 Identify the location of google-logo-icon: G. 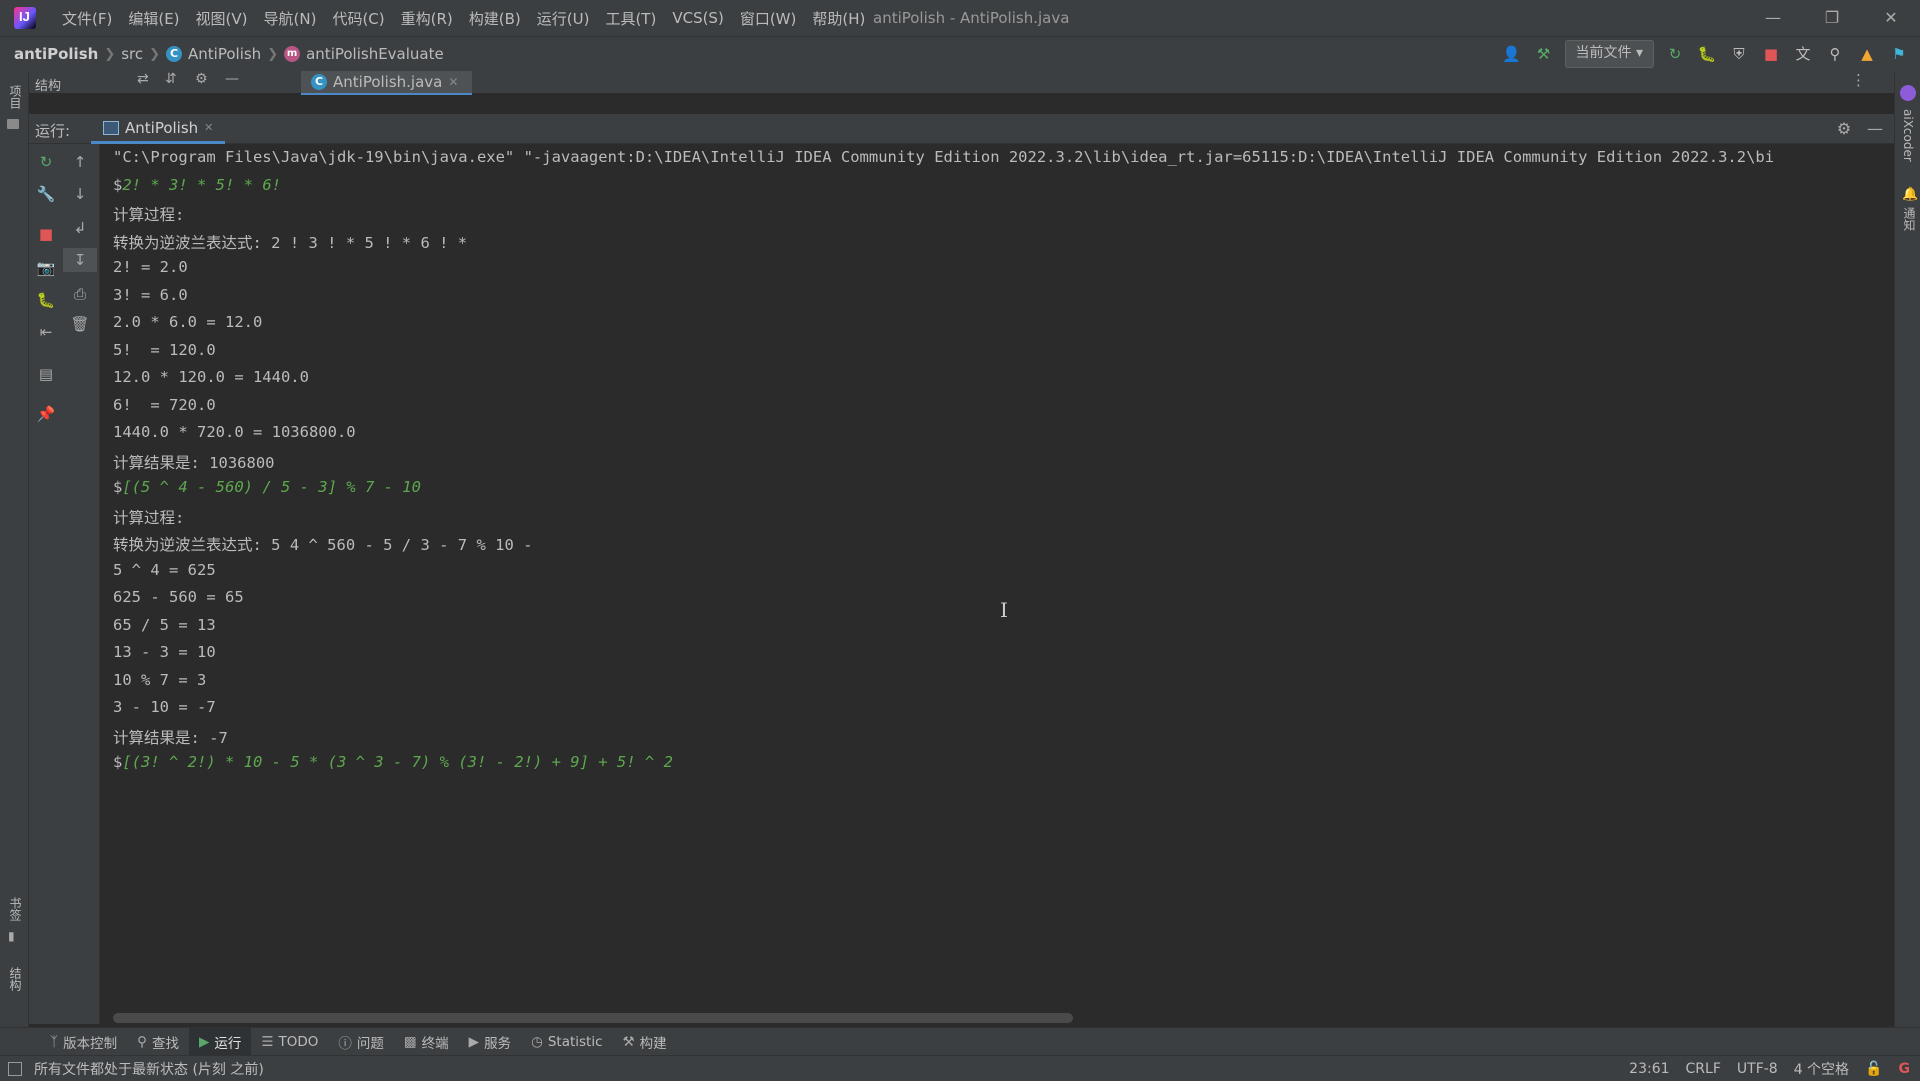
(1905, 1069).